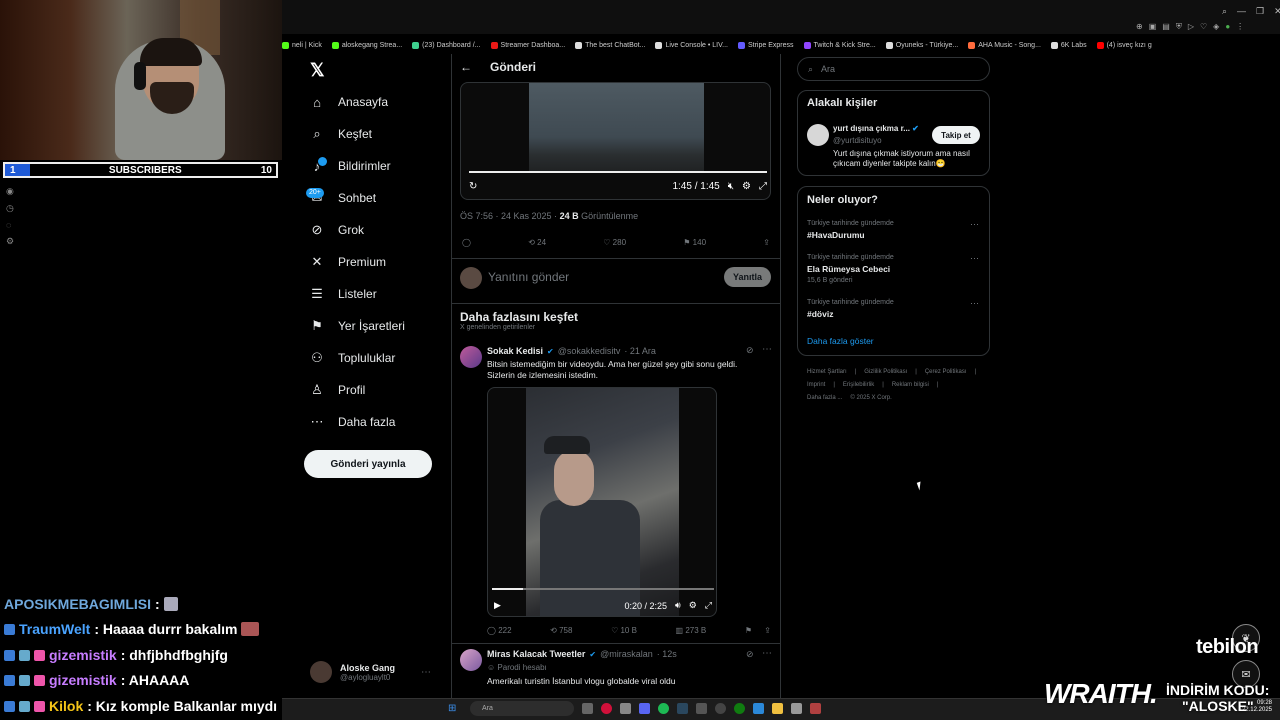 Image resolution: width=1280 pixels, height=720 pixels. What do you see at coordinates (589, 351) in the screenshot?
I see `tweet-author-handle: @sokakkedisitv` at bounding box center [589, 351].